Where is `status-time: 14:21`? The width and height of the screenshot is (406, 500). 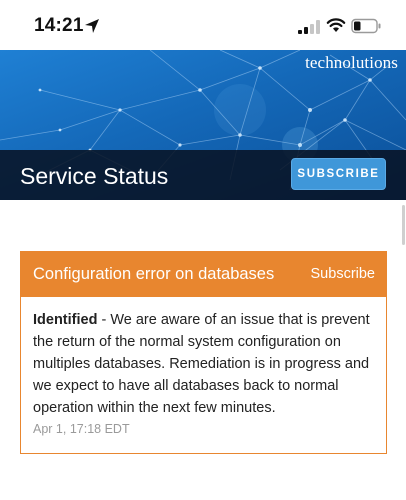
status-time: 14:21 is located at coordinates (59, 25).